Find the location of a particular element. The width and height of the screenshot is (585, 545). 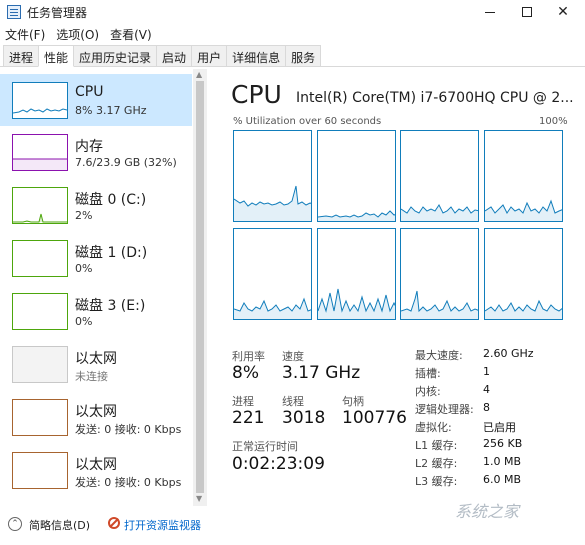

processes-value: 221 is located at coordinates (248, 418).